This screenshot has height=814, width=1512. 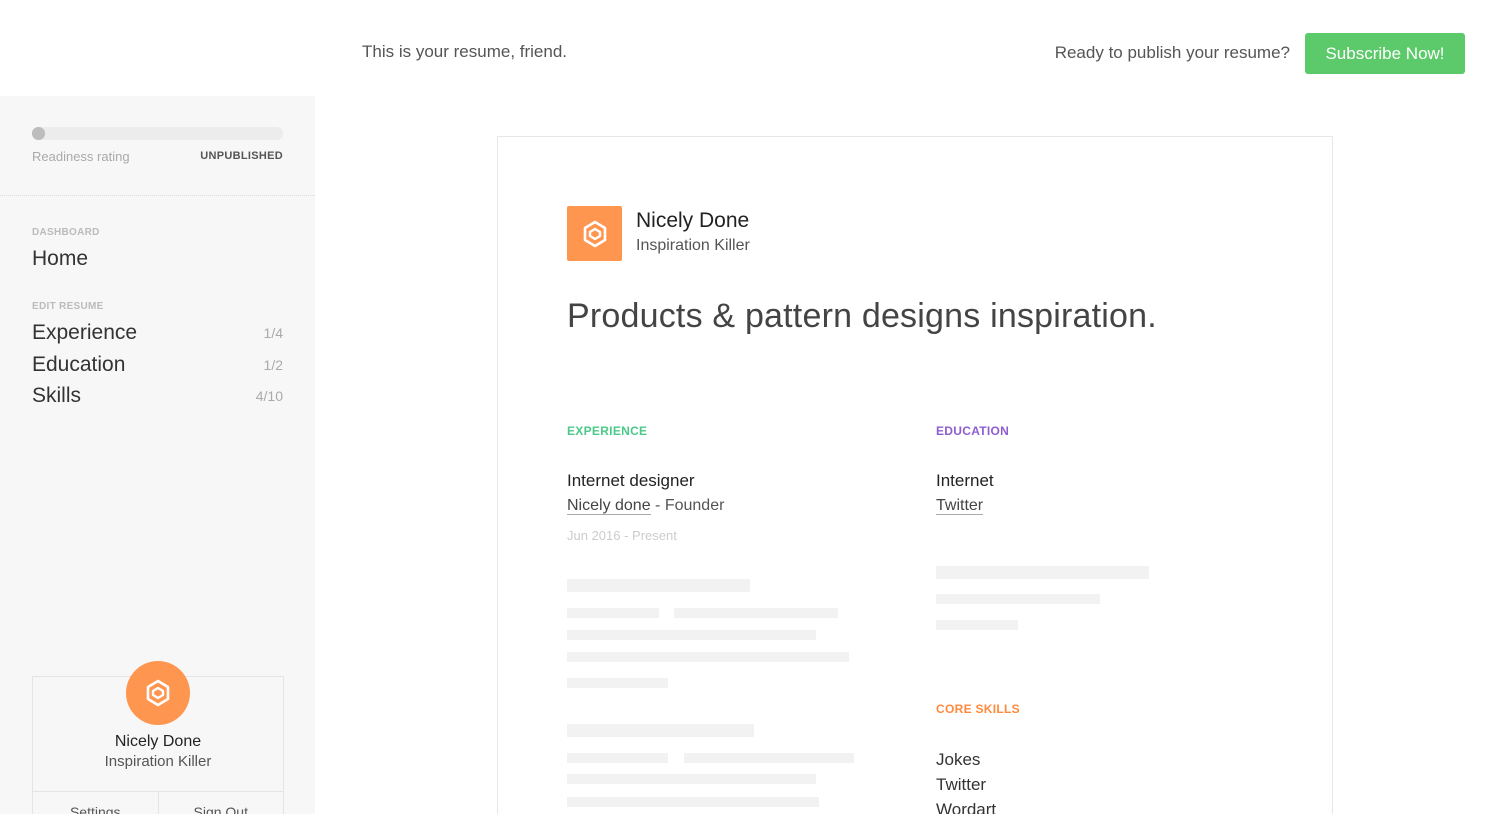 What do you see at coordinates (38, 133) in the screenshot?
I see `readiness-progress-knob` at bounding box center [38, 133].